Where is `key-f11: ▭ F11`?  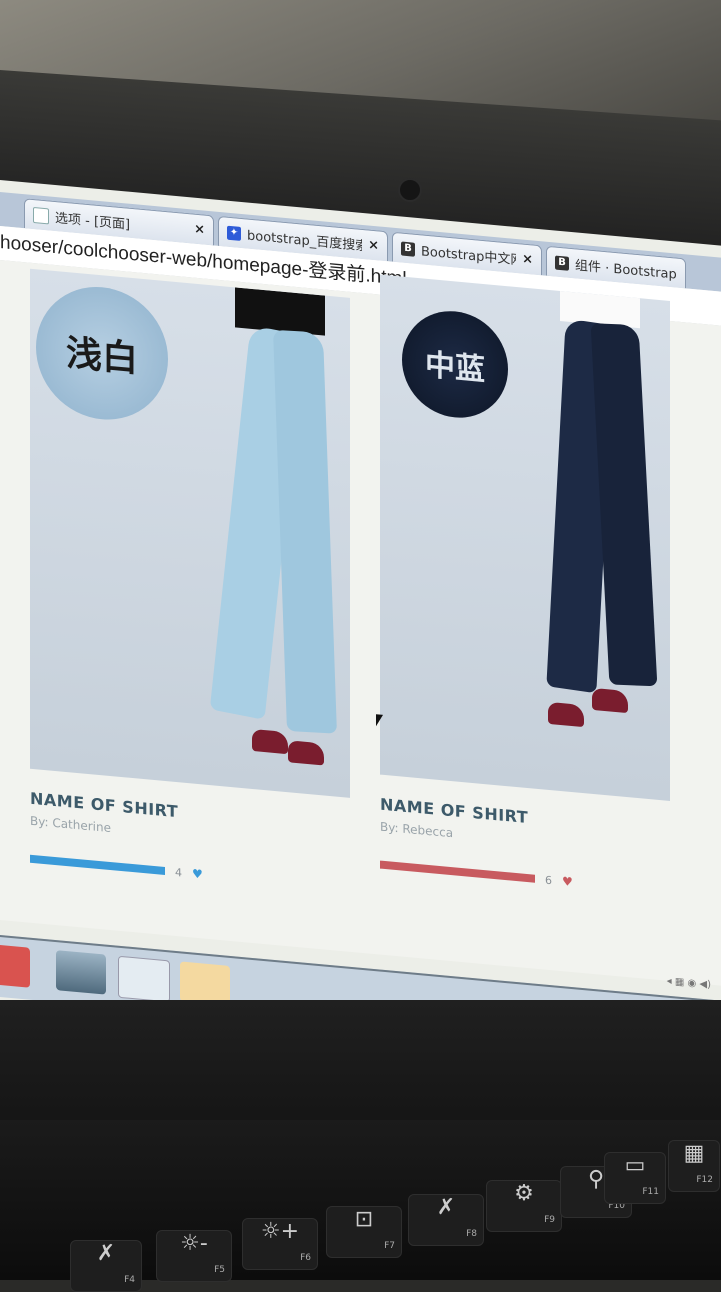 key-f11: ▭ F11 is located at coordinates (635, 1178).